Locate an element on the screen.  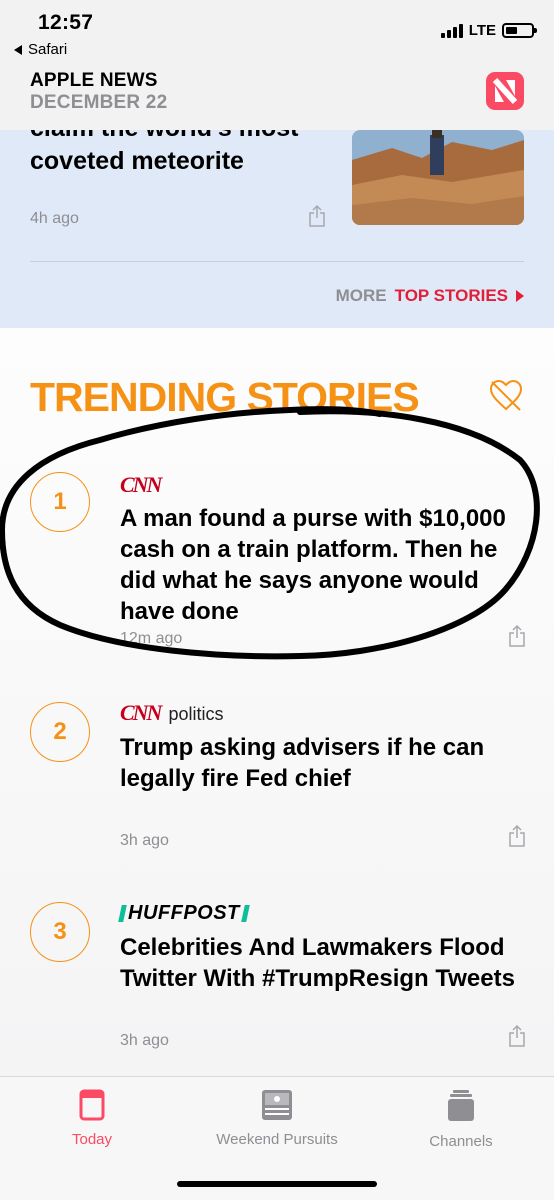
signal-icon is located at coordinates (451, 30).